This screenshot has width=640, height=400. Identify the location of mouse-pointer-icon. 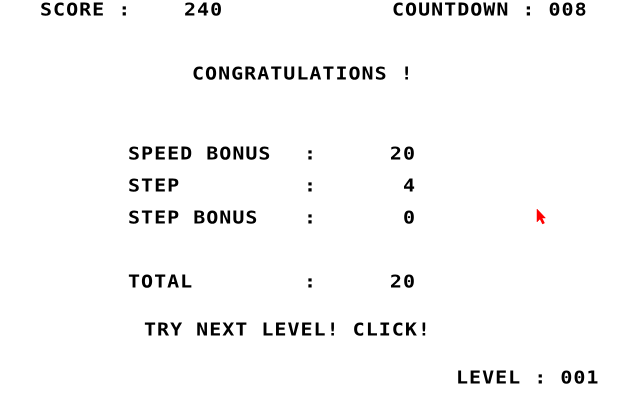
(541, 216).